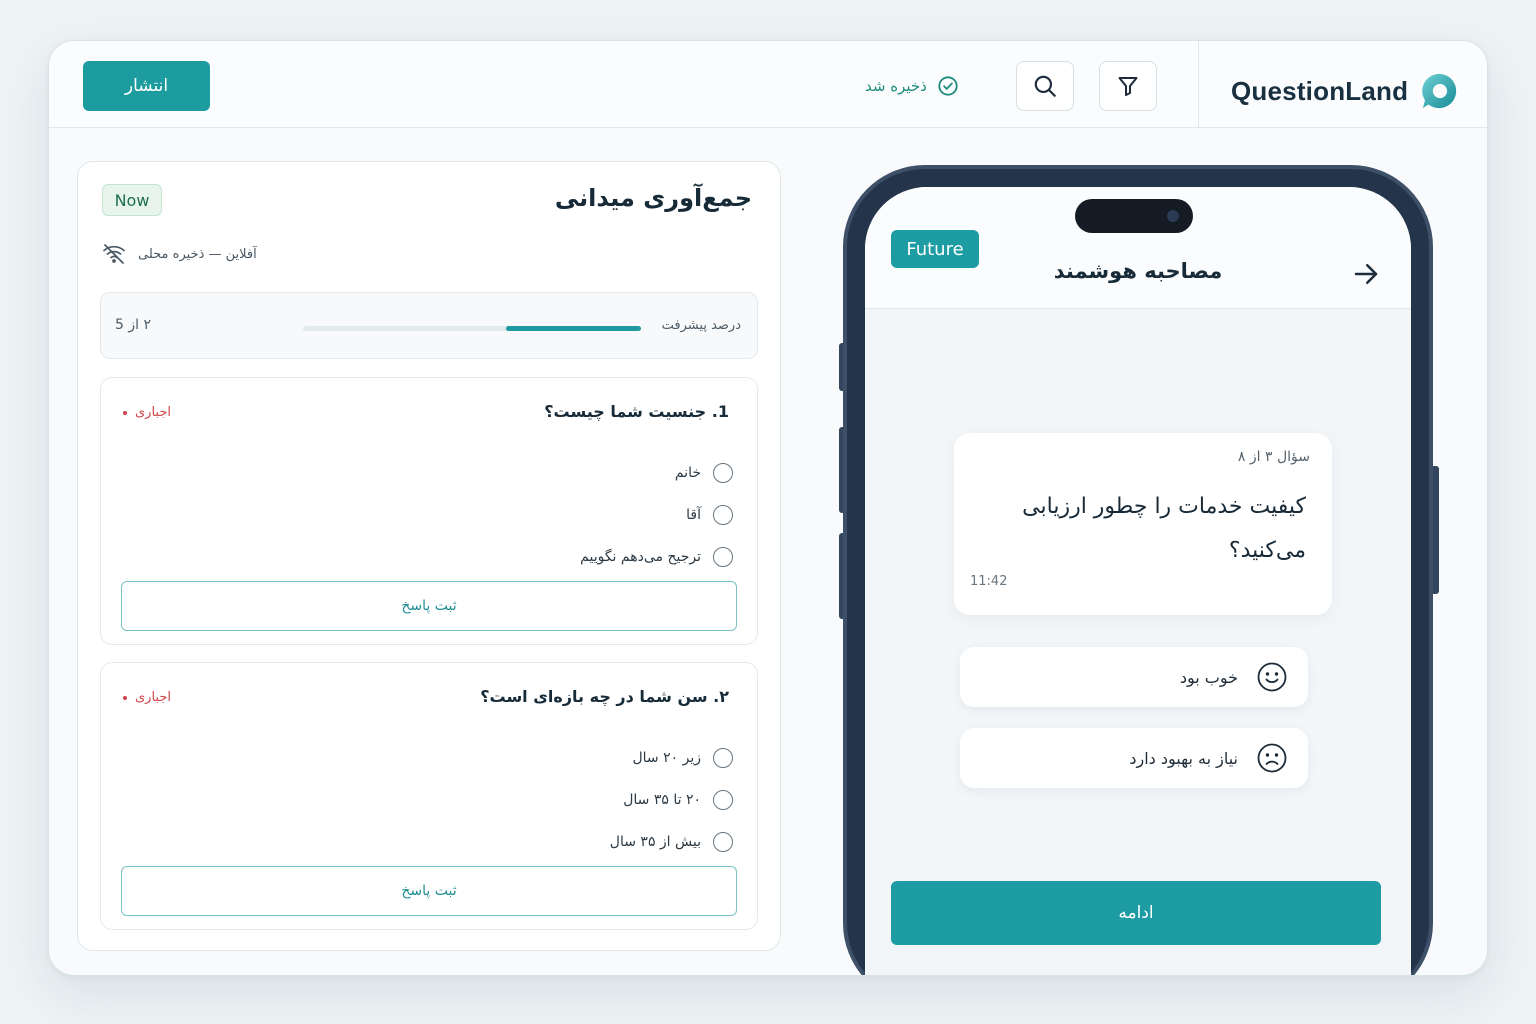 Image resolution: width=1536 pixels, height=1024 pixels. I want to click on progress-panel: درصد پیشرفت ۲ از 5, so click(429, 325).